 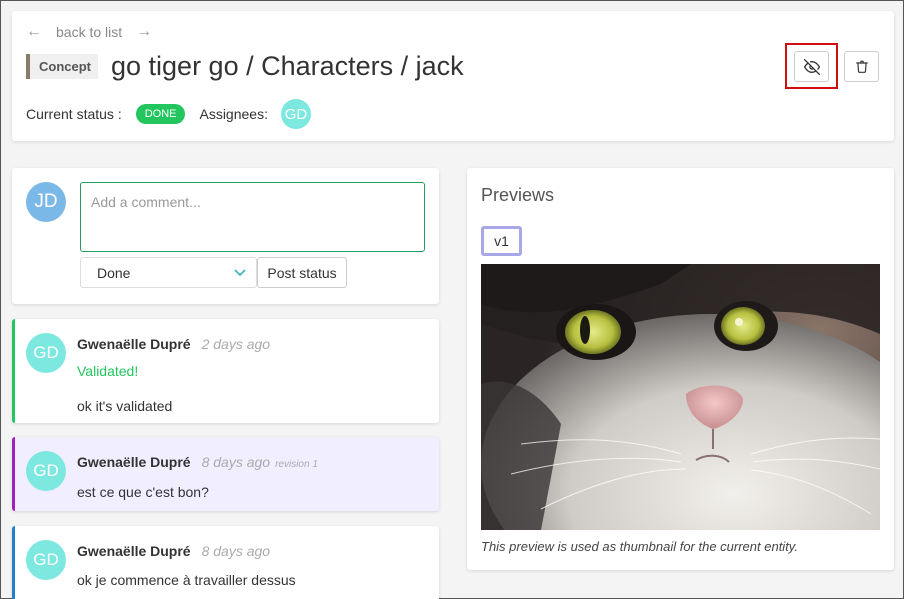 I want to click on current-user-avatar: JD, so click(x=46, y=202).